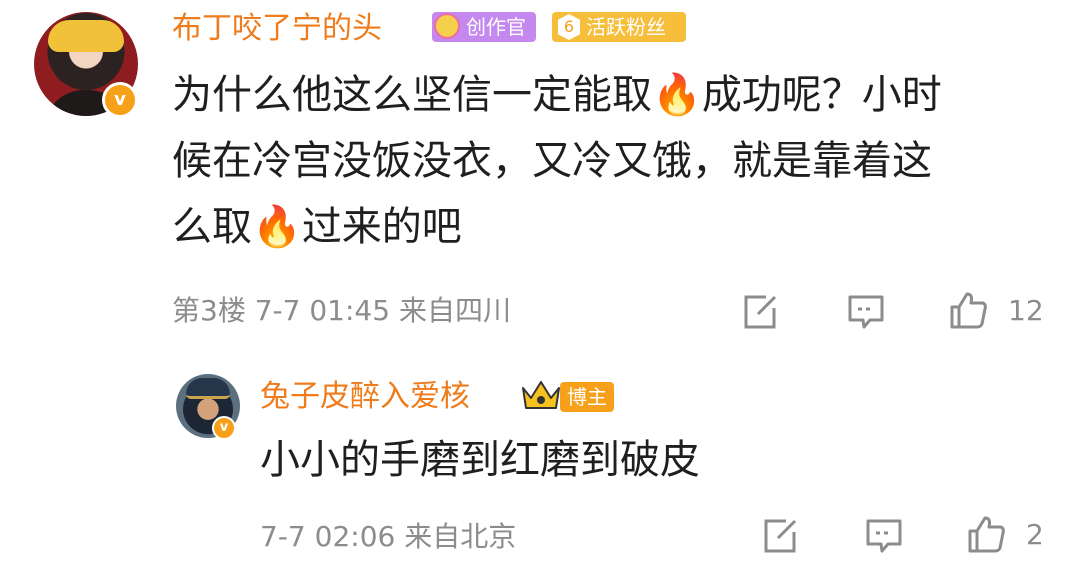  I want to click on comment-line-3: 么取🔥过来的吧, so click(317, 227).